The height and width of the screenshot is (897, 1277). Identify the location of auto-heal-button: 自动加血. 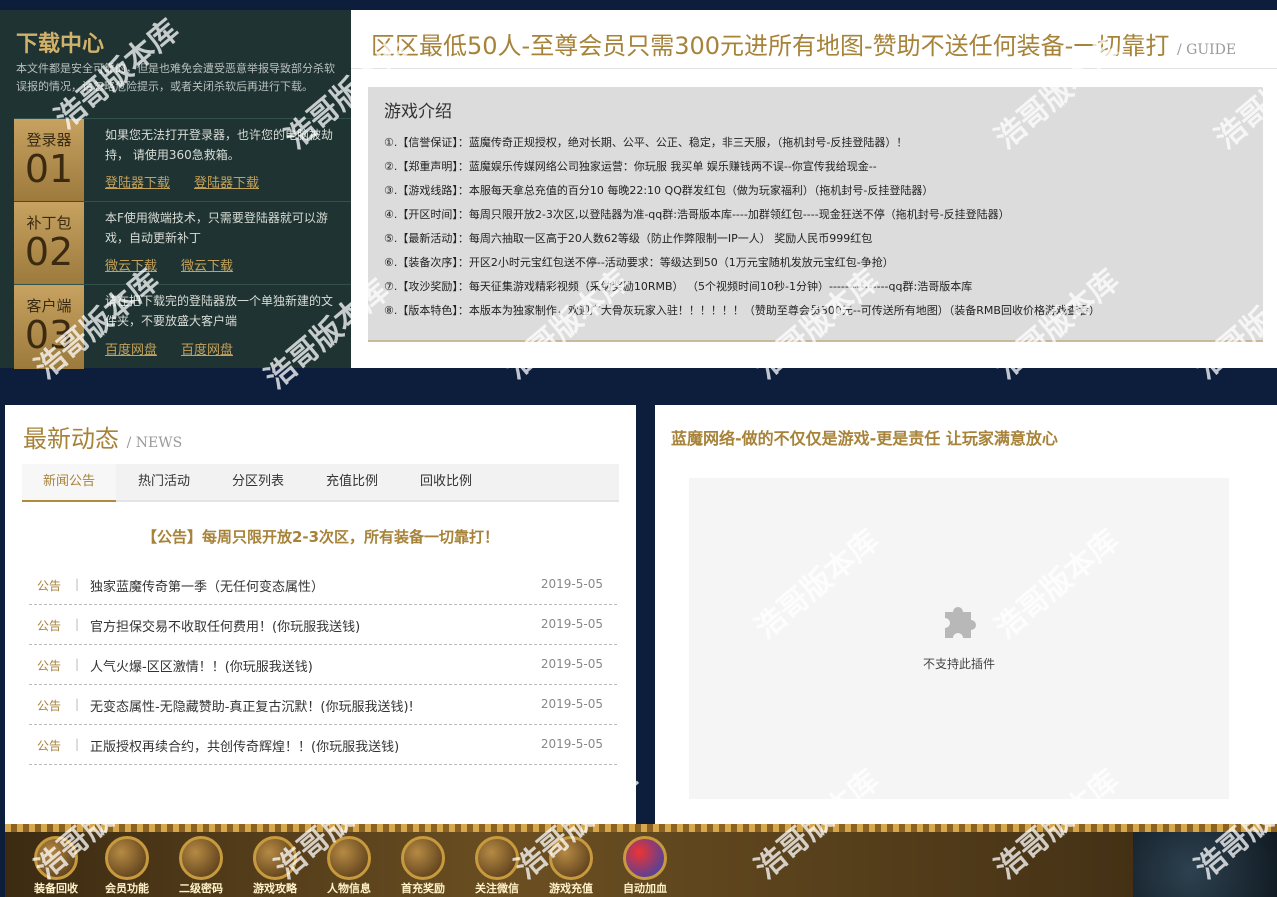
(645, 866).